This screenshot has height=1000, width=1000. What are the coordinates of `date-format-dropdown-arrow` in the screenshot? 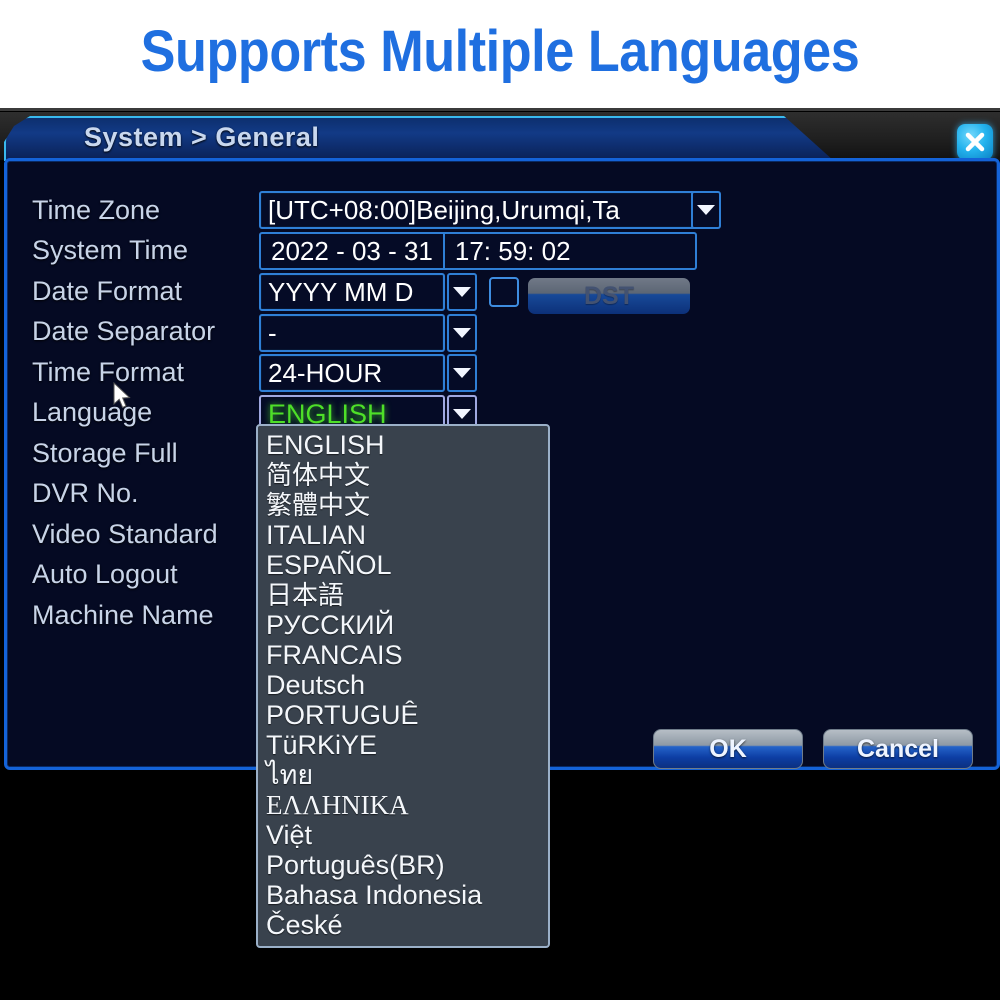 It's located at (462, 292).